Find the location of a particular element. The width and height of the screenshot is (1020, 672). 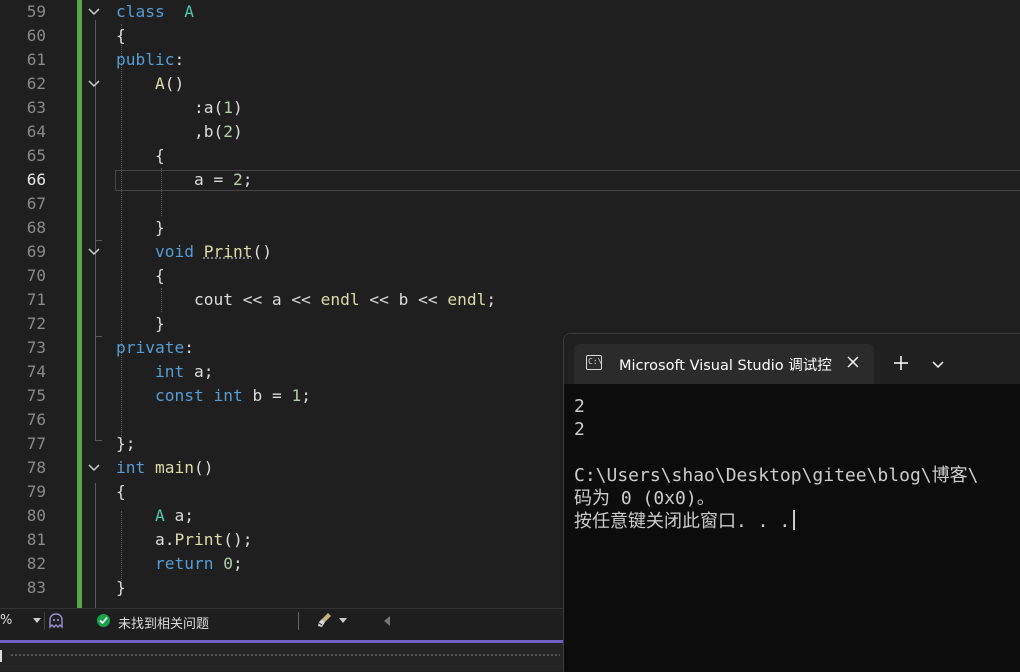

code-line: 66 a = 2; is located at coordinates (510, 180).